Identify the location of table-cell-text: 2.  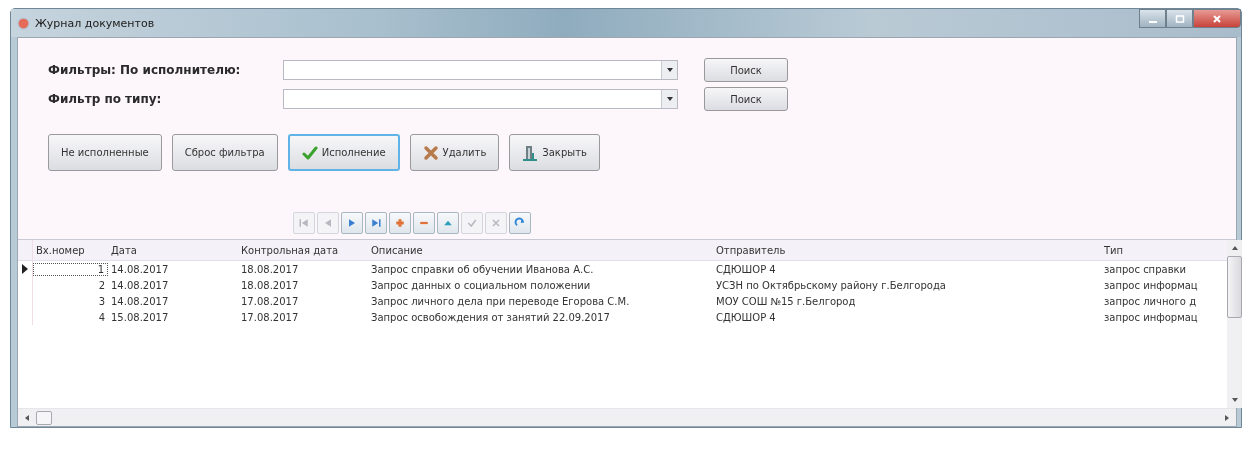
(101, 285).